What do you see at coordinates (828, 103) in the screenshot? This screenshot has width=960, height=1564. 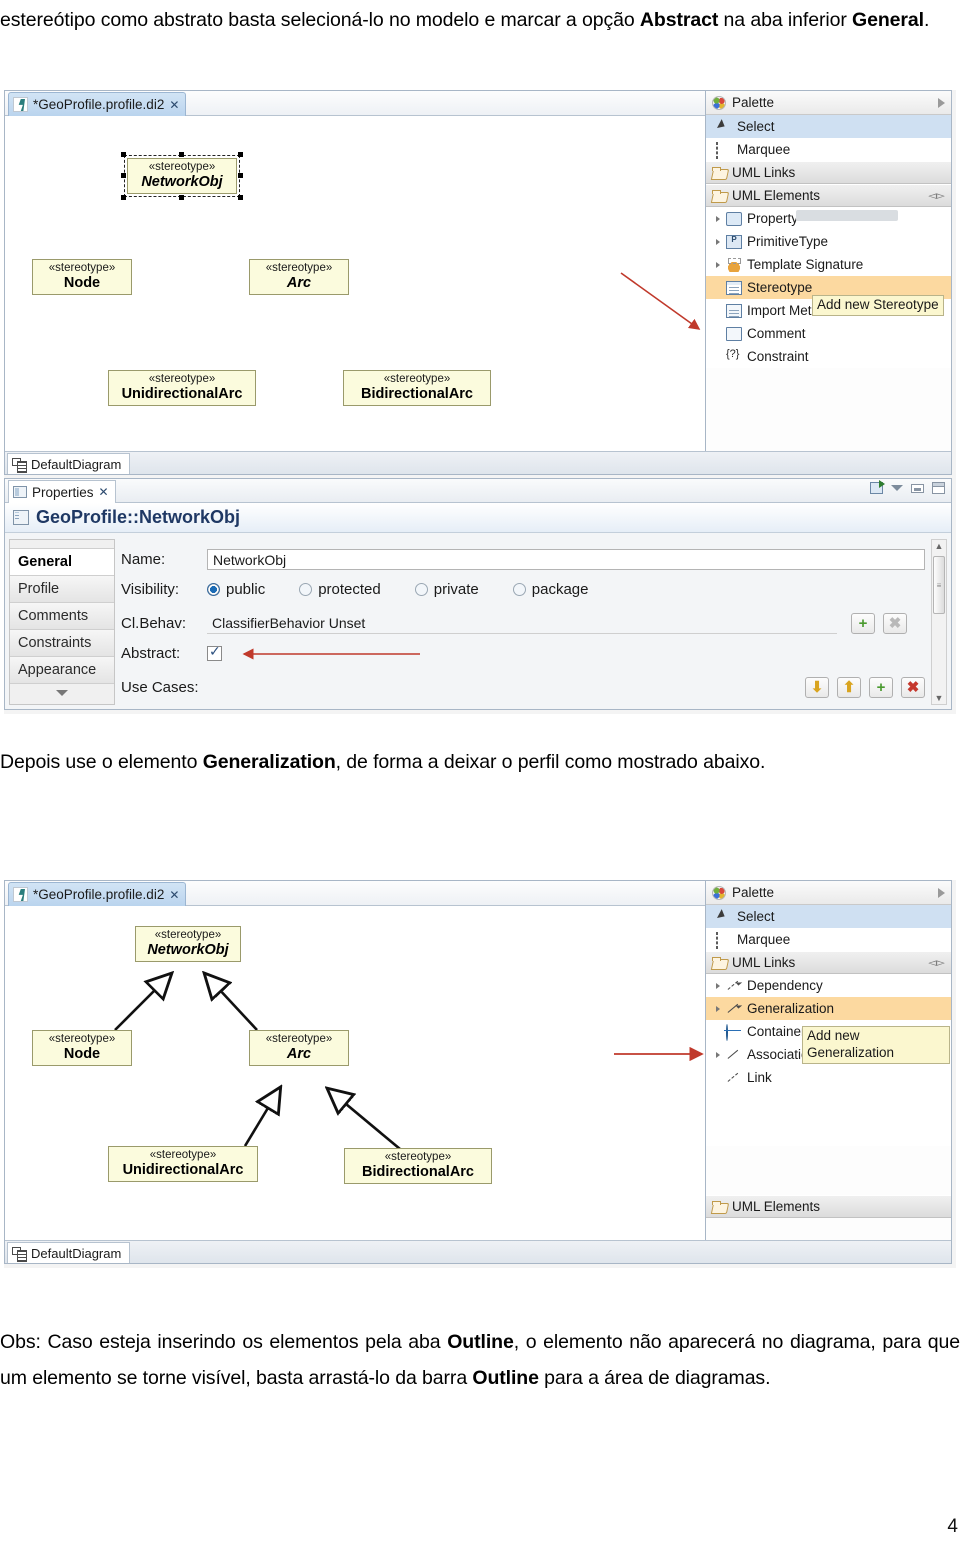 I see `palette-header-one: Palette` at bounding box center [828, 103].